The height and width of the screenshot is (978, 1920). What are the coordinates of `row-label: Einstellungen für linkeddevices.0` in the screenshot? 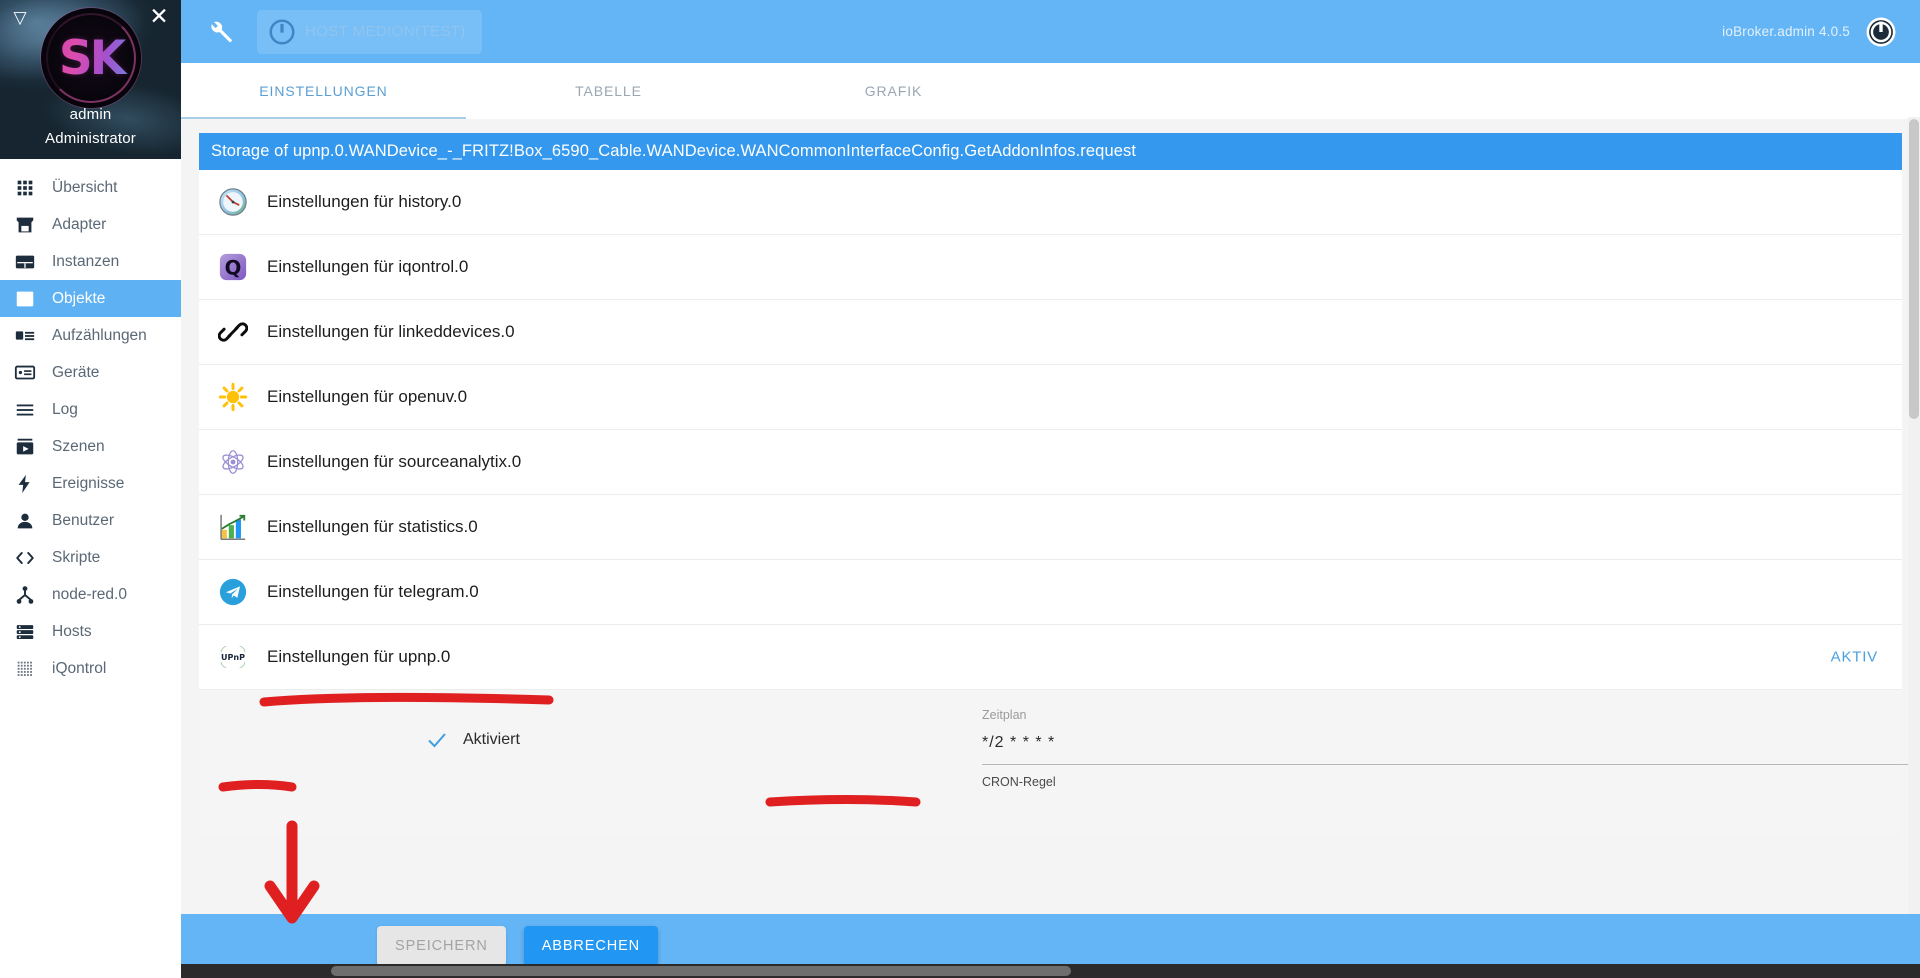 It's located at (391, 331).